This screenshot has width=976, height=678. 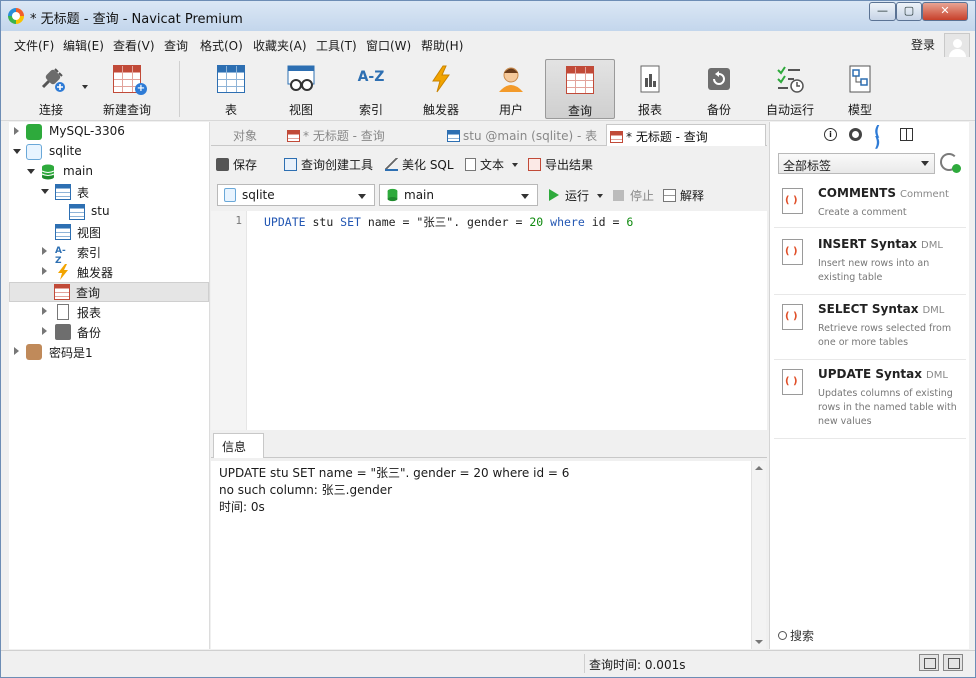 What do you see at coordinates (511, 89) in the screenshot?
I see `user-button: 用户` at bounding box center [511, 89].